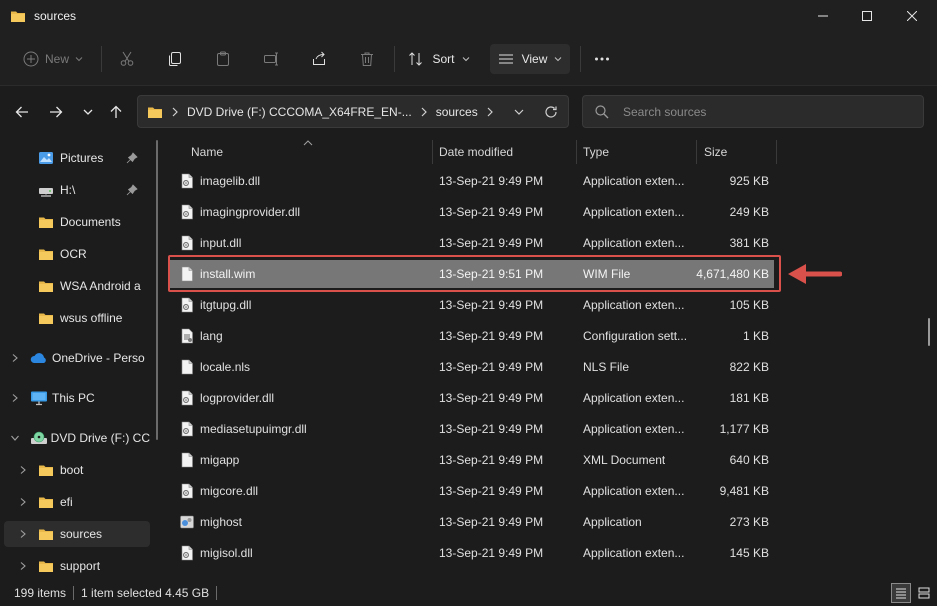 The height and width of the screenshot is (606, 937). What do you see at coordinates (46, 158) in the screenshot?
I see `pictures-icon` at bounding box center [46, 158].